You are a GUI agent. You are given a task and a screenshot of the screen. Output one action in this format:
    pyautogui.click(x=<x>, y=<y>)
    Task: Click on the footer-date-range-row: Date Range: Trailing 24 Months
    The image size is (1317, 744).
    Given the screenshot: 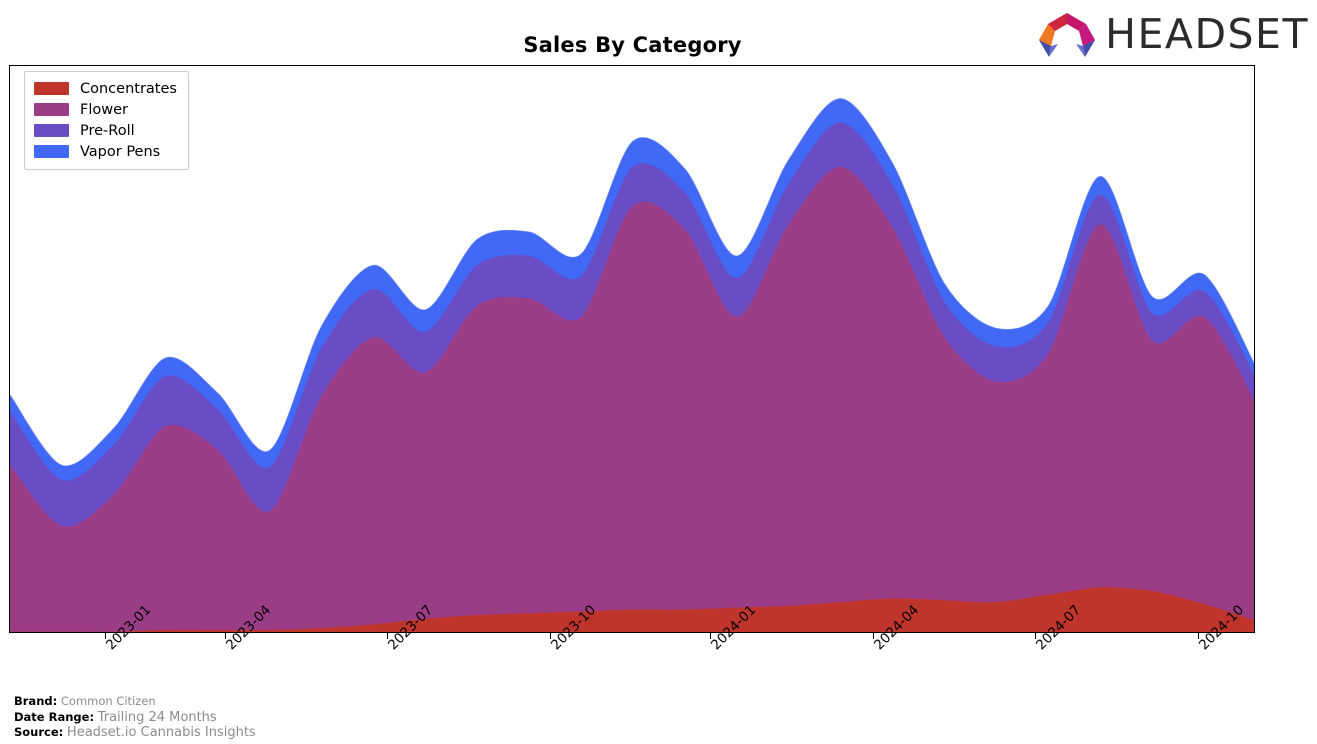 What is the action you would take?
    pyautogui.click(x=135, y=718)
    